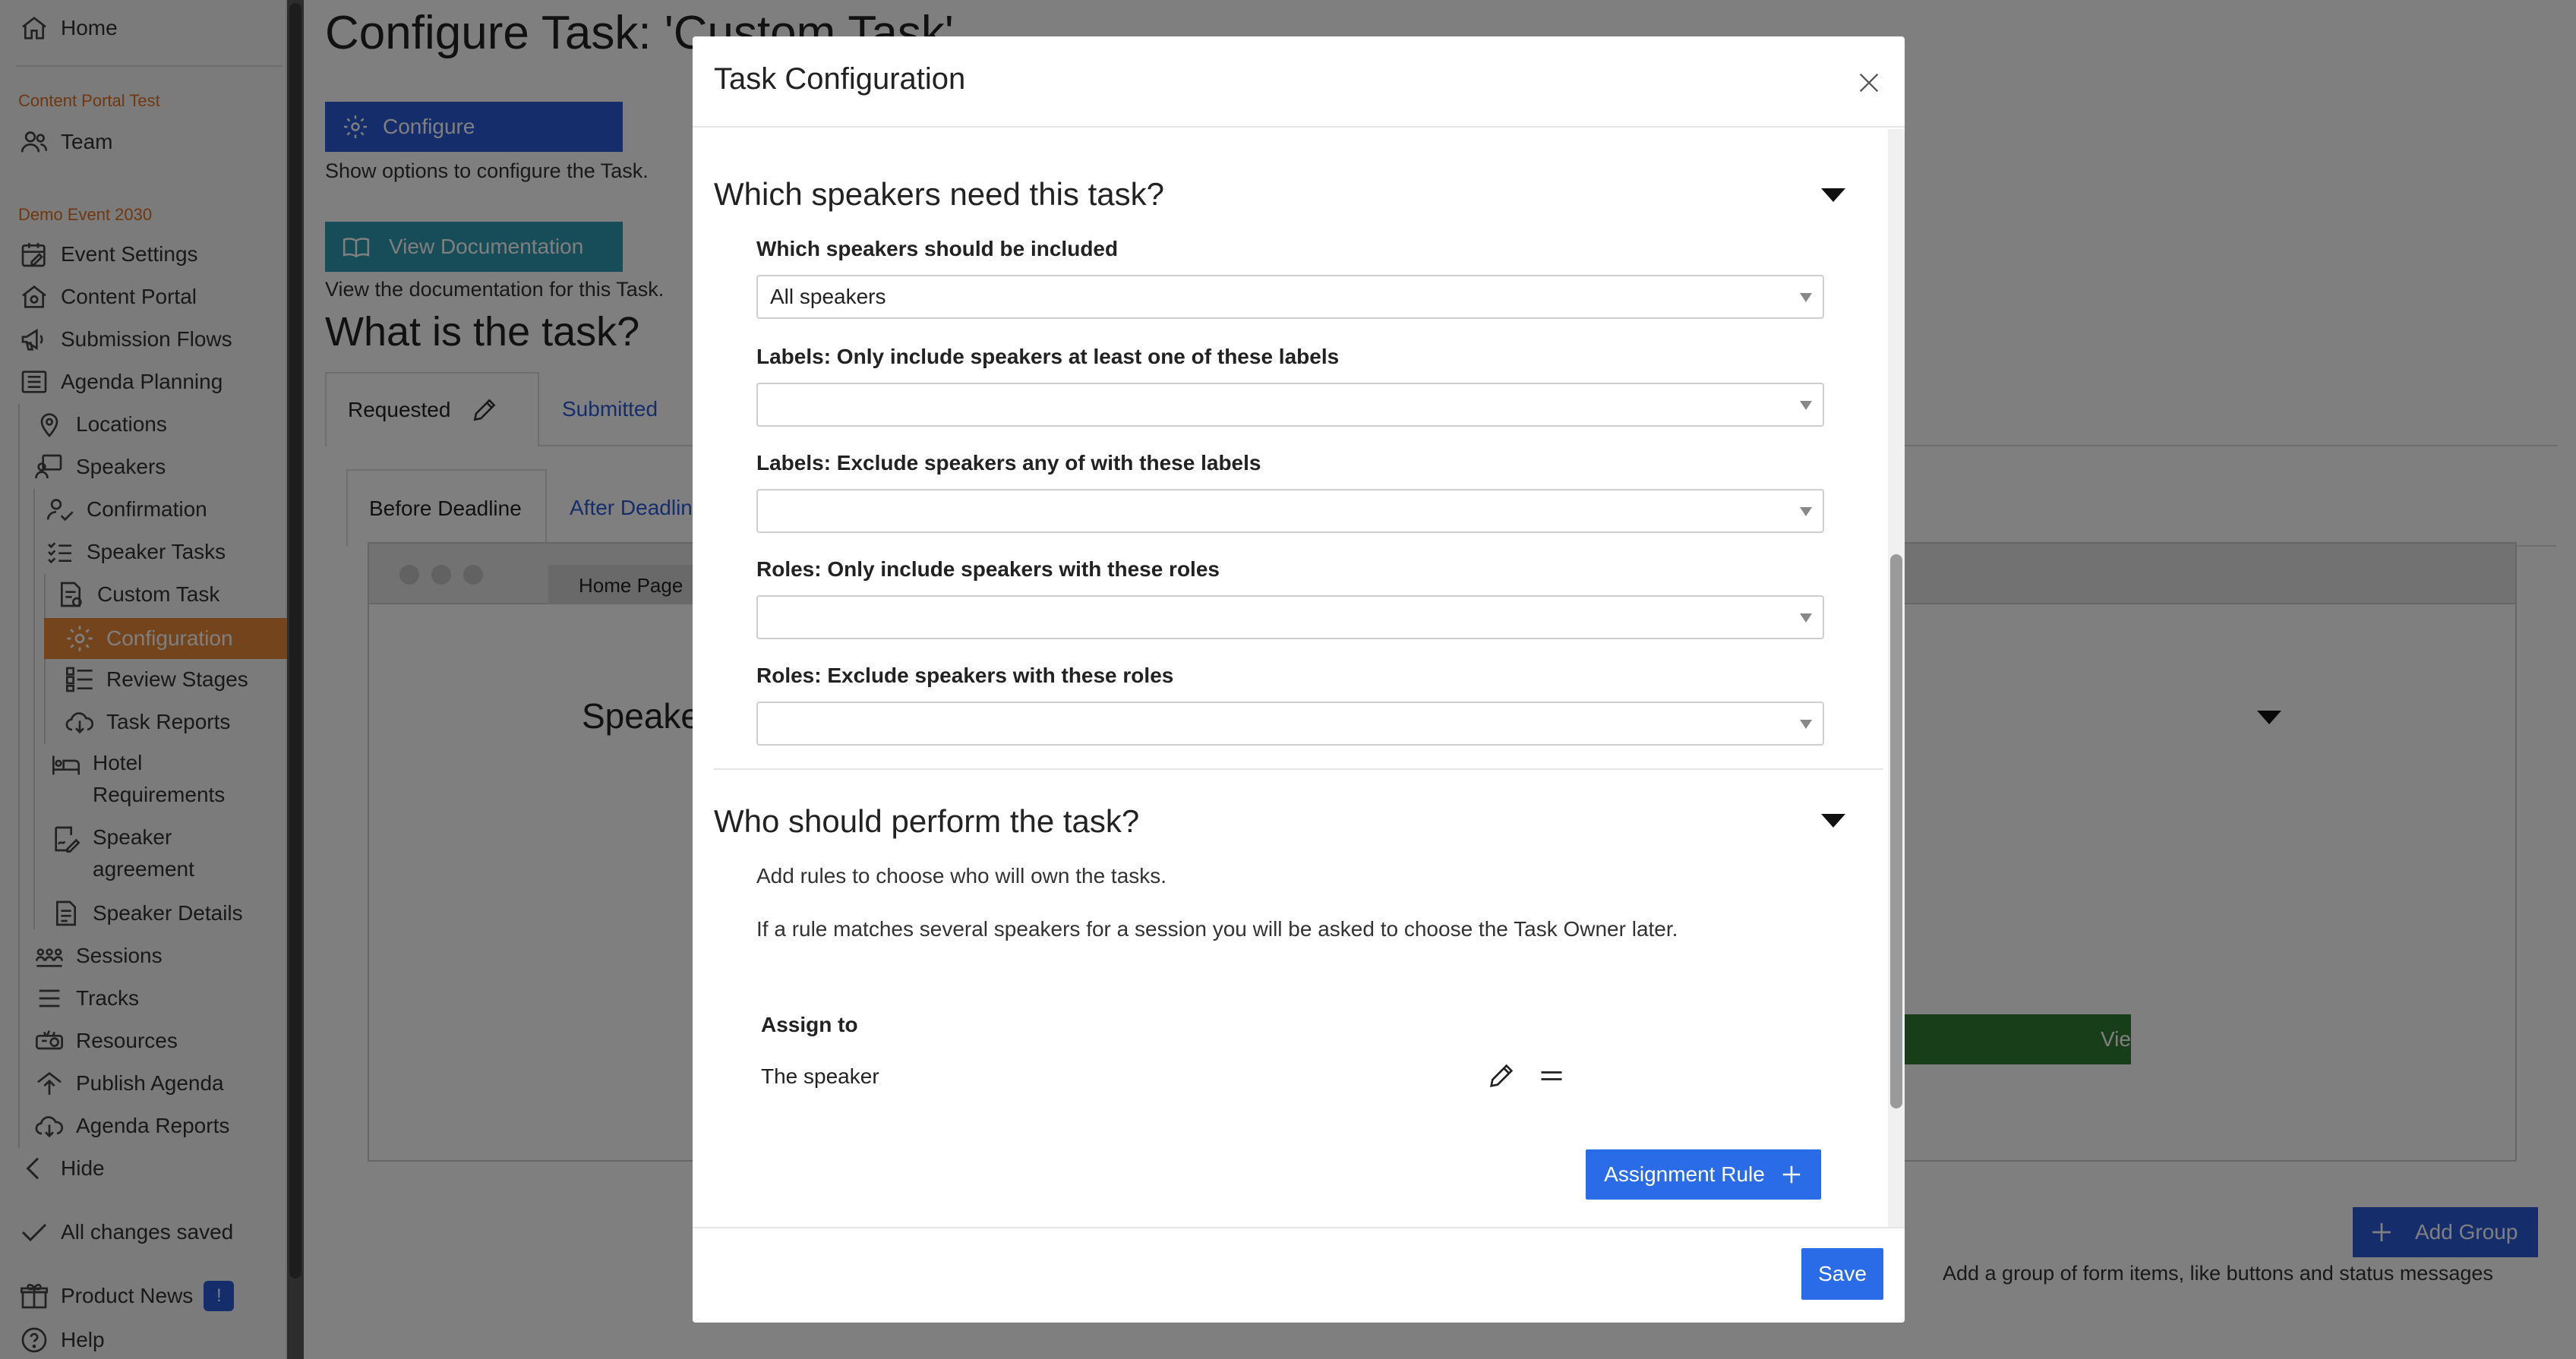  What do you see at coordinates (828, 296) in the screenshot?
I see `select-value: All speakers` at bounding box center [828, 296].